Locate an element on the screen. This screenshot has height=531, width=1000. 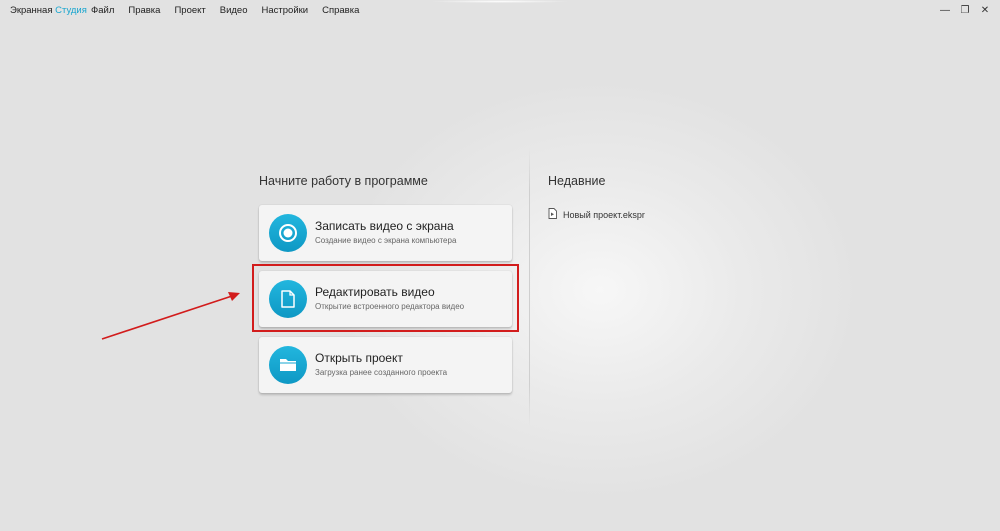
minimize-button: — is located at coordinates (945, 10).